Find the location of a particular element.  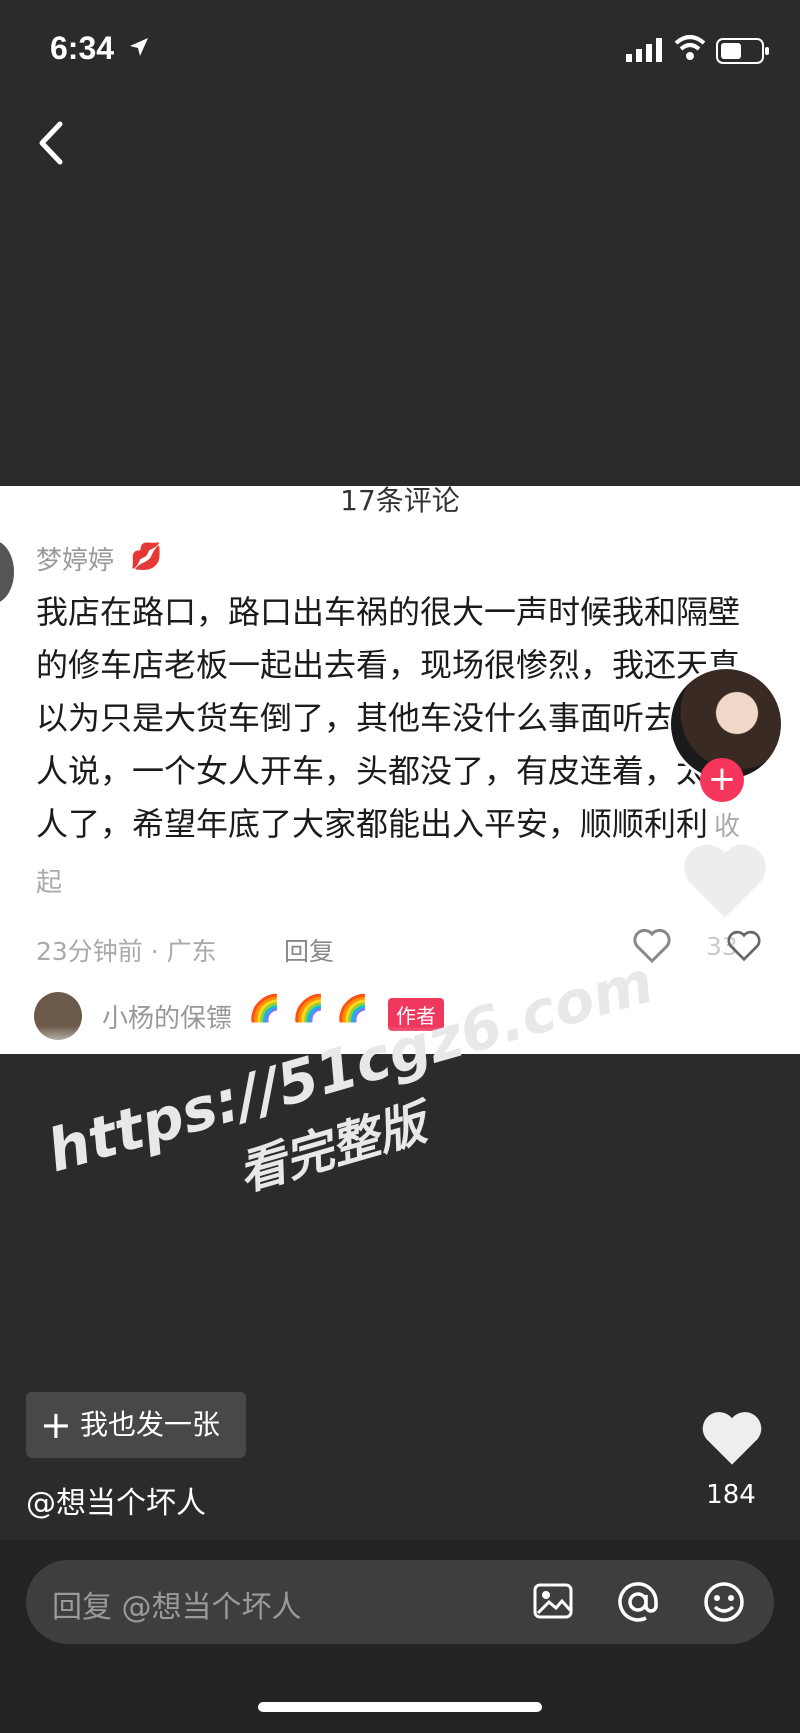

comment-count-title: 17条评论 is located at coordinates (400, 501).